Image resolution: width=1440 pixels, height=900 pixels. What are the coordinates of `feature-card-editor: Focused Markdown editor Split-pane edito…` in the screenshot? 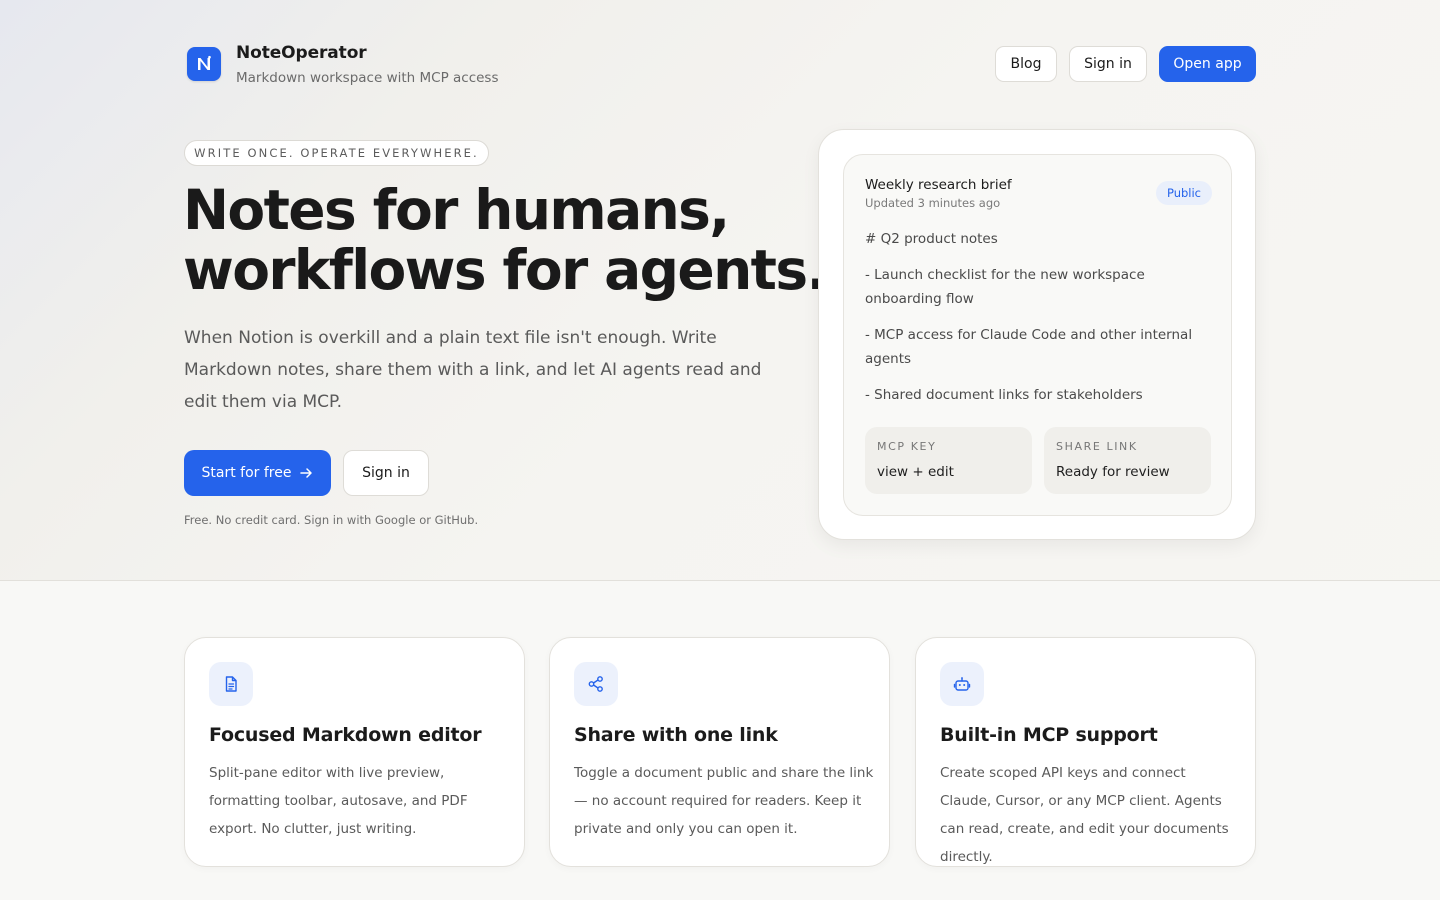 It's located at (354, 752).